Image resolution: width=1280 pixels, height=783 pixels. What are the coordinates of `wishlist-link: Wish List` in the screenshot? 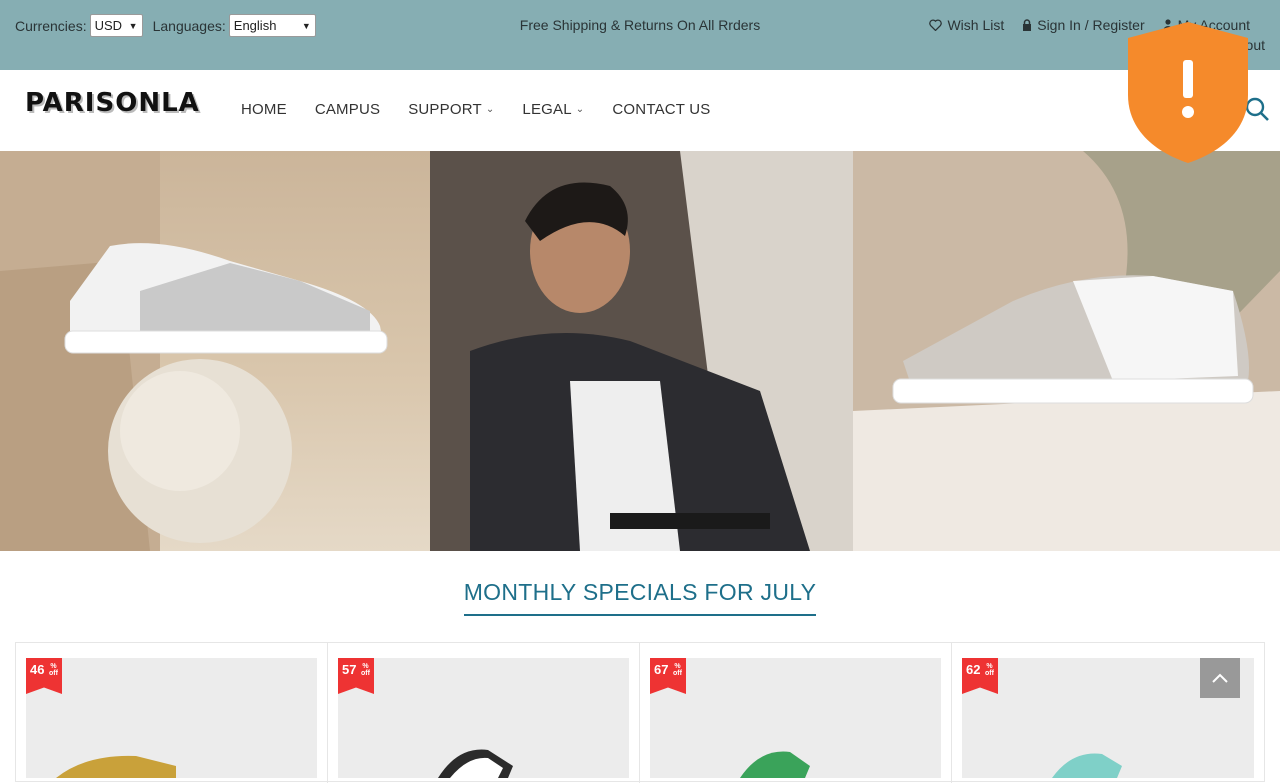 It's located at (966, 25).